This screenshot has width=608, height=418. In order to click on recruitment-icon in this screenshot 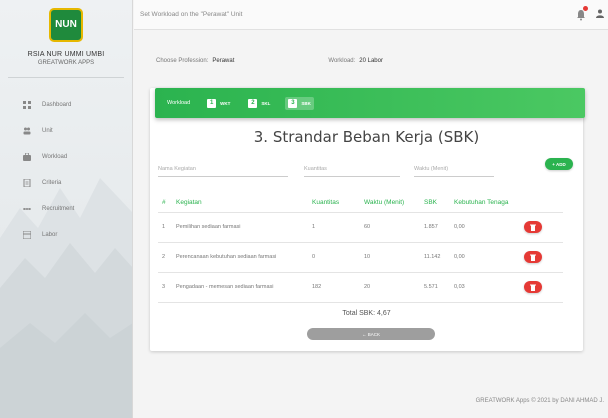, I will do `click(27, 209)`.